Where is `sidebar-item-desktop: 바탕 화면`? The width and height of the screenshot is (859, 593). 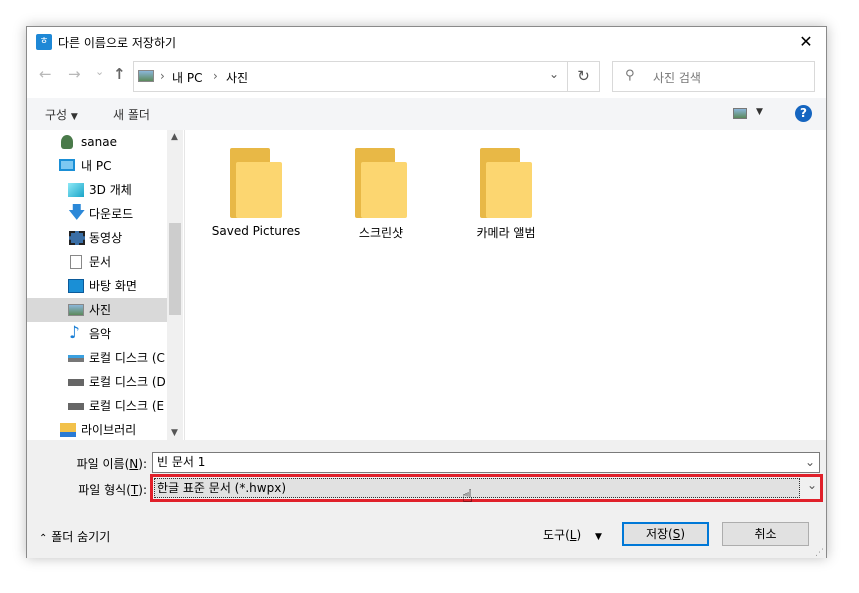
sidebar-item-desktop: 바탕 화면 is located at coordinates (97, 286).